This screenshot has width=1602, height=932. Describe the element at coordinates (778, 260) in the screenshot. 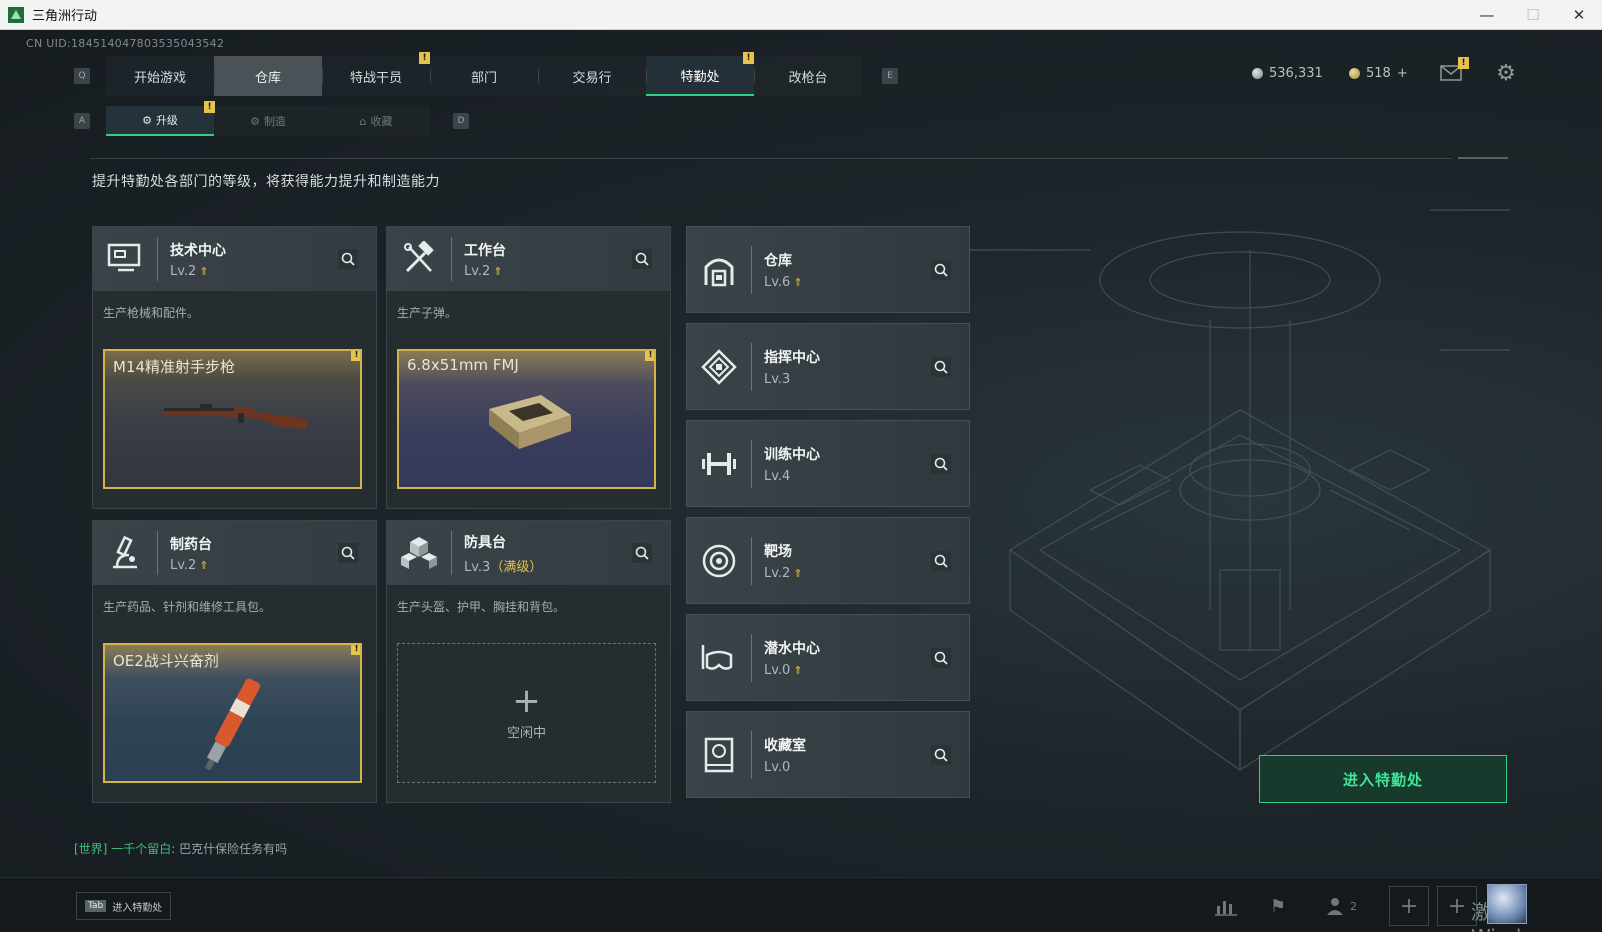

I see `card-title: 仓库` at that location.